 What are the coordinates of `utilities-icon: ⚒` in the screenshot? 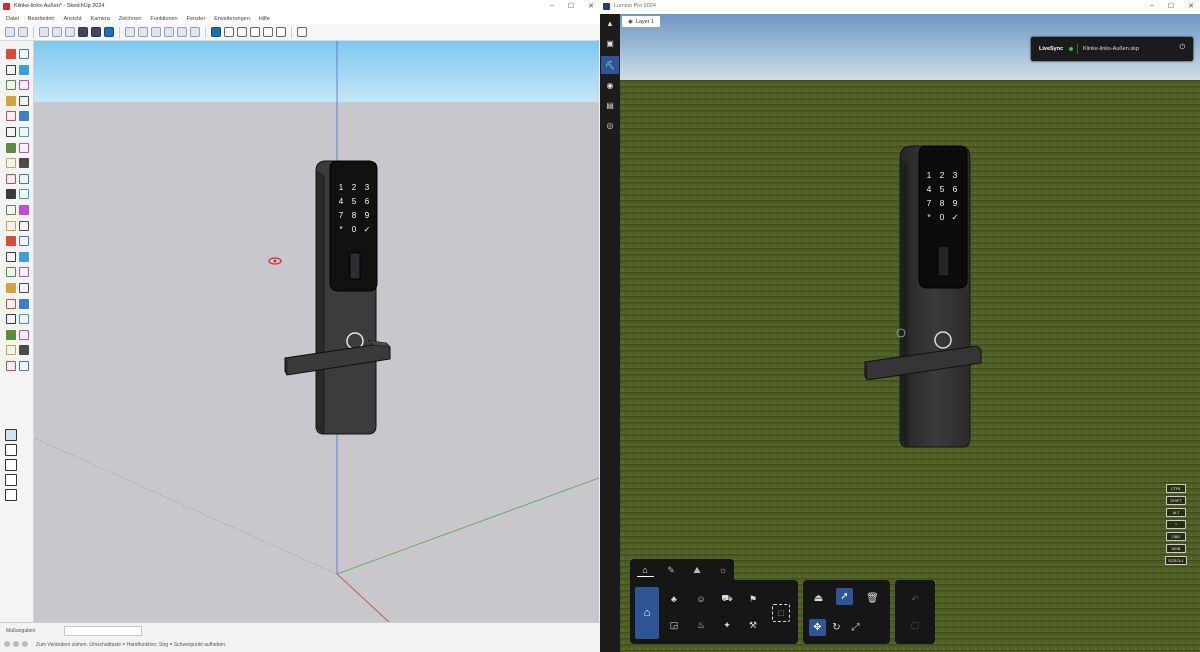 It's located at (753, 625).